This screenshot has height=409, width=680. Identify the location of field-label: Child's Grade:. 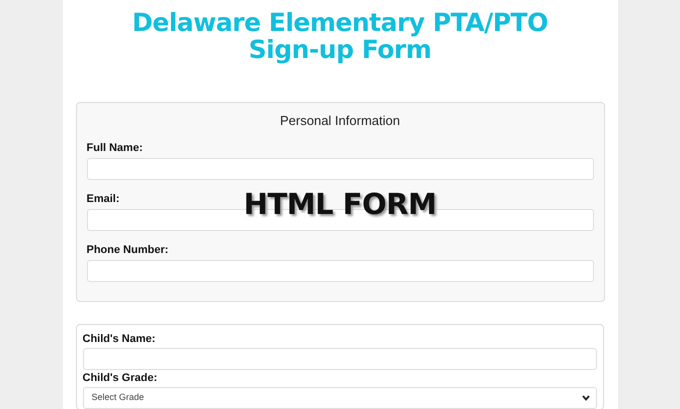
(120, 378).